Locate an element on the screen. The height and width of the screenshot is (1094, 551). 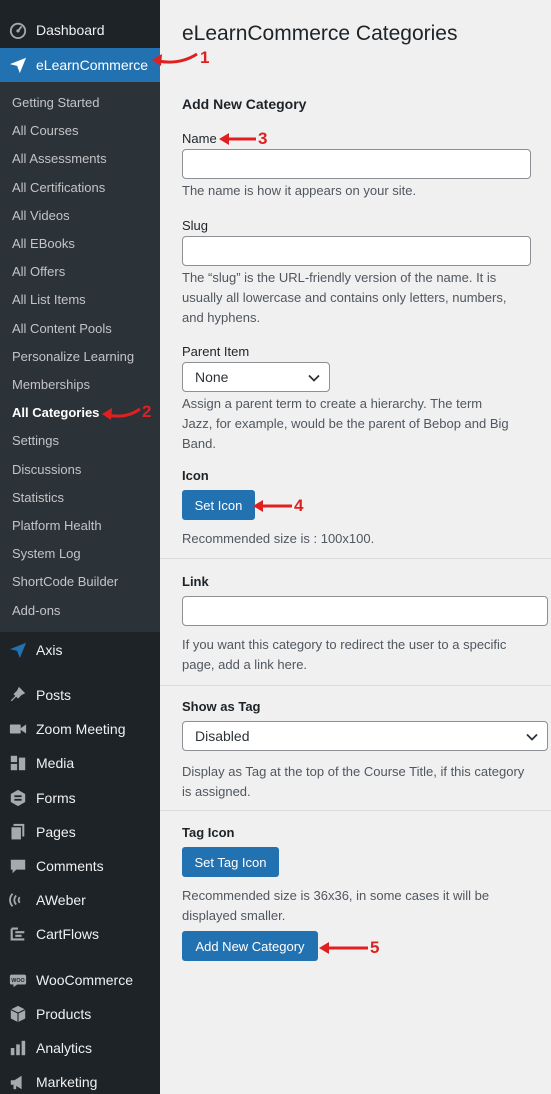
menu-aweber: AWeber is located at coordinates (80, 900).